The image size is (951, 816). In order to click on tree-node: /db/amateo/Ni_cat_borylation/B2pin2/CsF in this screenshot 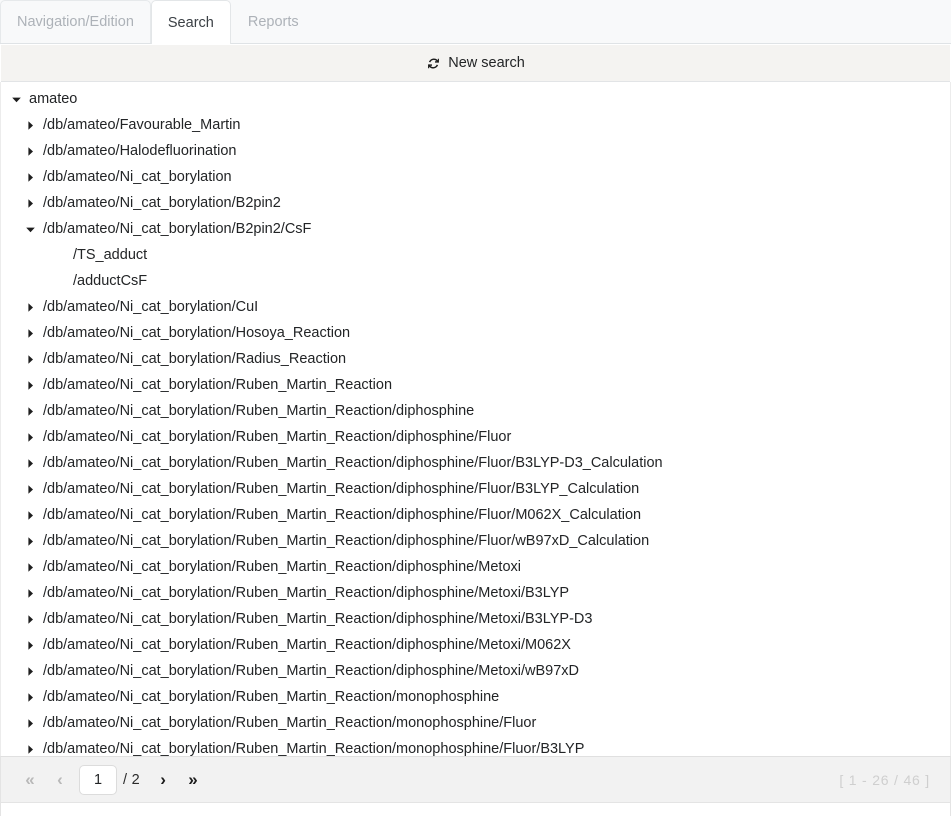, I will do `click(475, 229)`.